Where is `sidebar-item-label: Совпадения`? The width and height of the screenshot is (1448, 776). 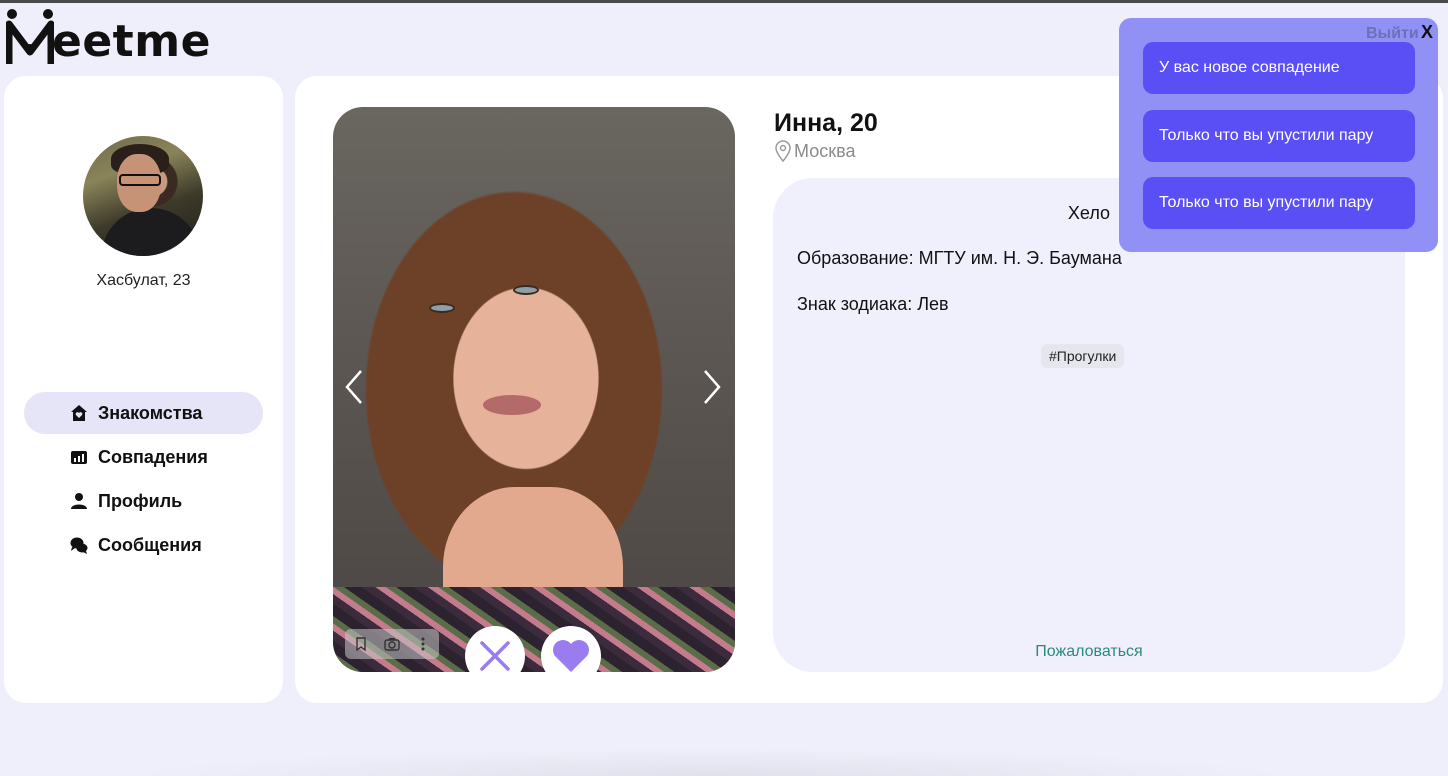 sidebar-item-label: Совпадения is located at coordinates (153, 456).